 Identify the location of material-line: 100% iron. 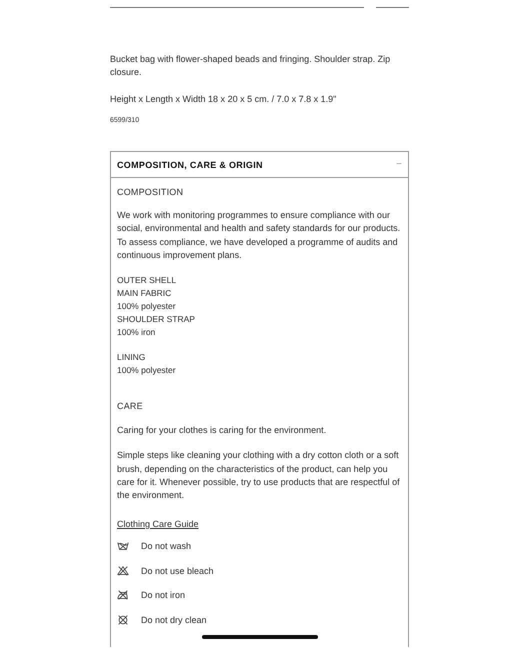
(136, 333).